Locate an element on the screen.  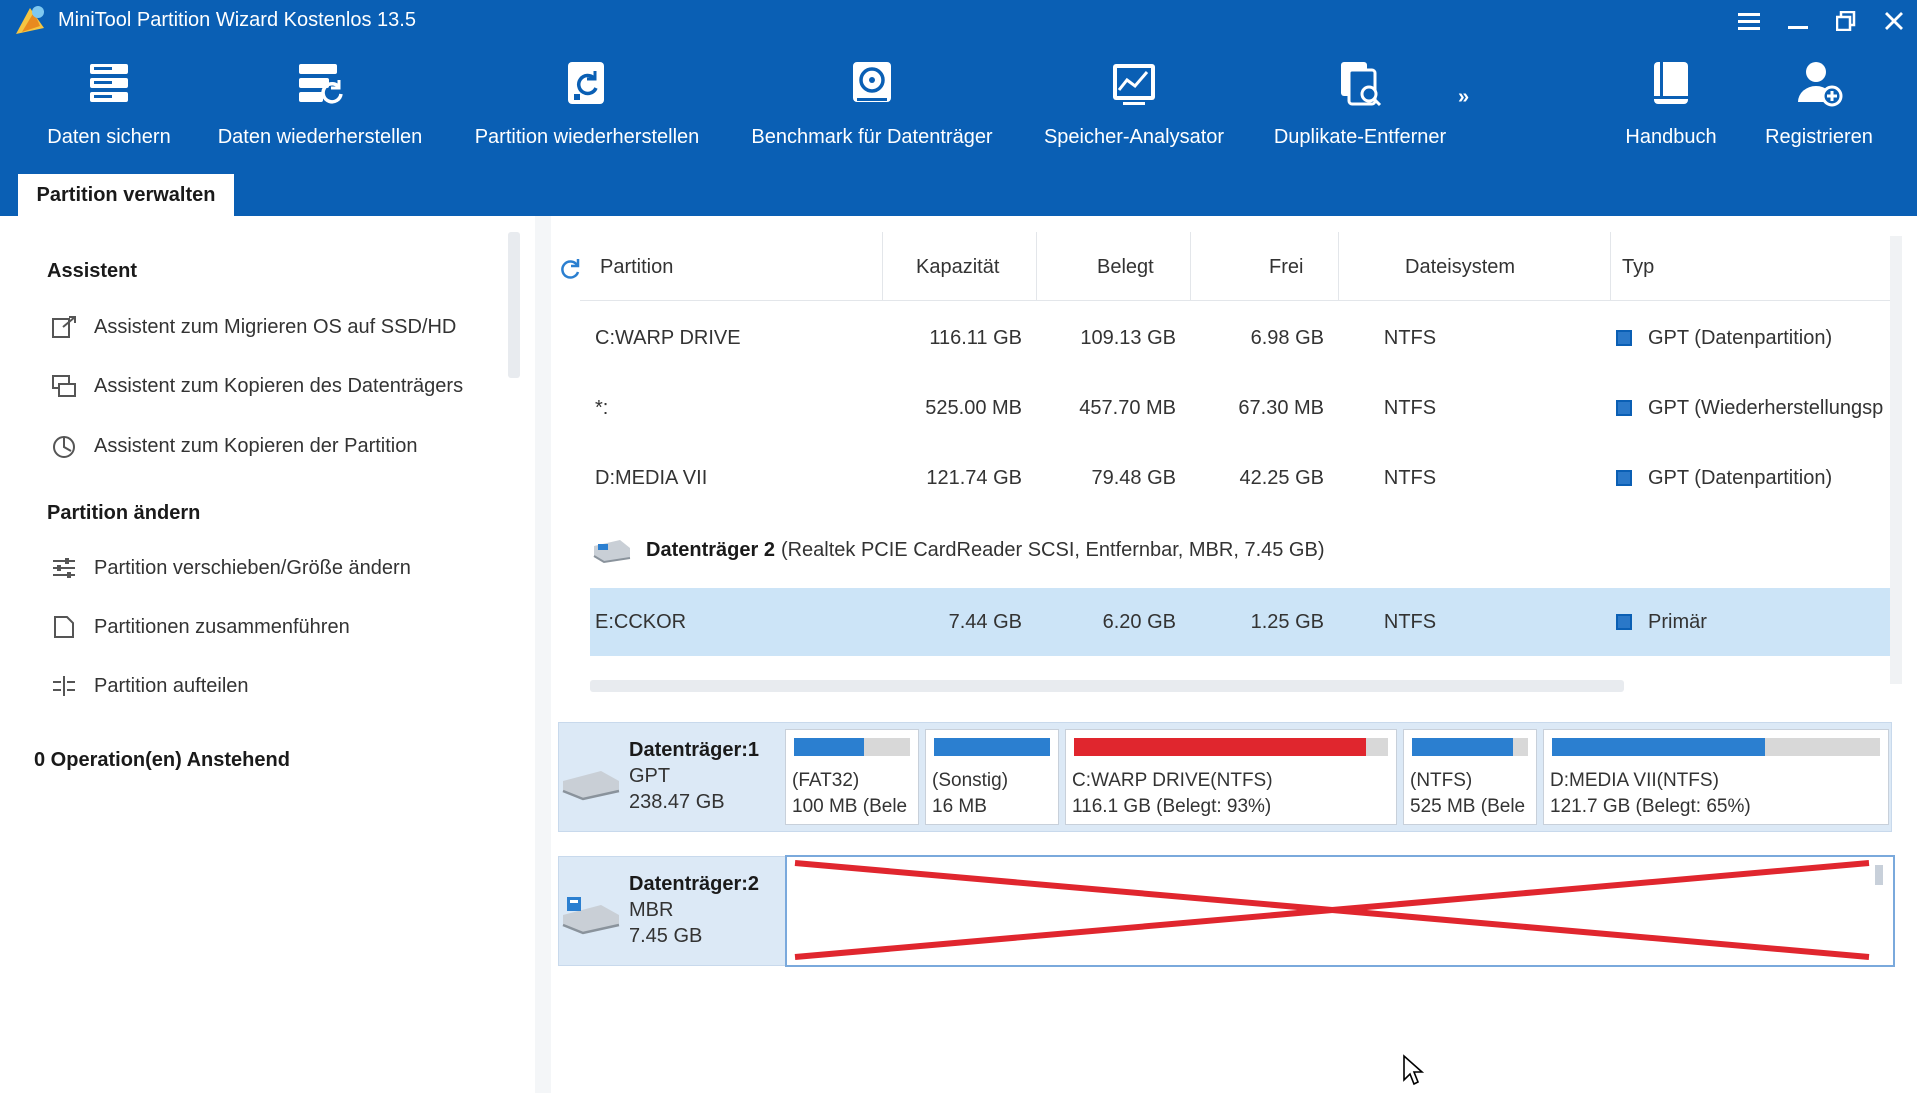
column-separator is located at coordinates (1610, 266).